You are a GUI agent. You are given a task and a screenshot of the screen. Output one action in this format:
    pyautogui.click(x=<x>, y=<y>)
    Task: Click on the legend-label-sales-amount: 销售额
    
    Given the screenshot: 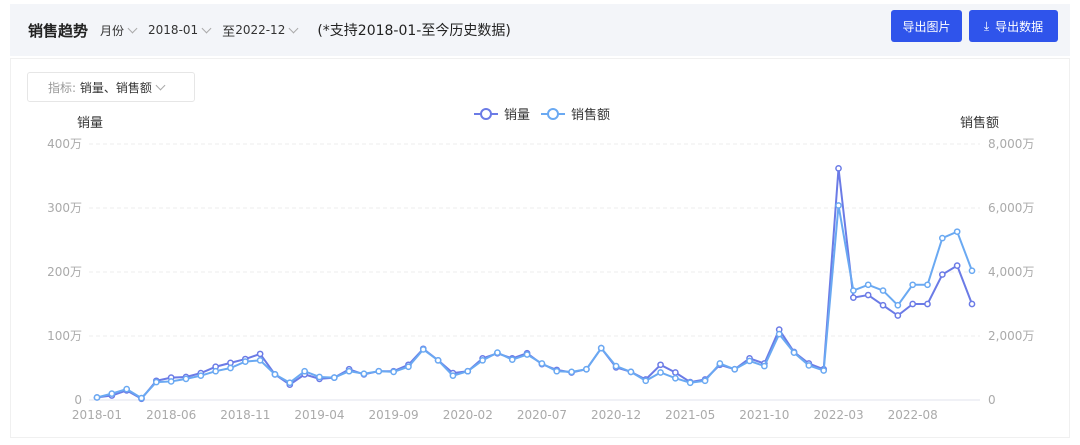 What is the action you would take?
    pyautogui.click(x=590, y=115)
    